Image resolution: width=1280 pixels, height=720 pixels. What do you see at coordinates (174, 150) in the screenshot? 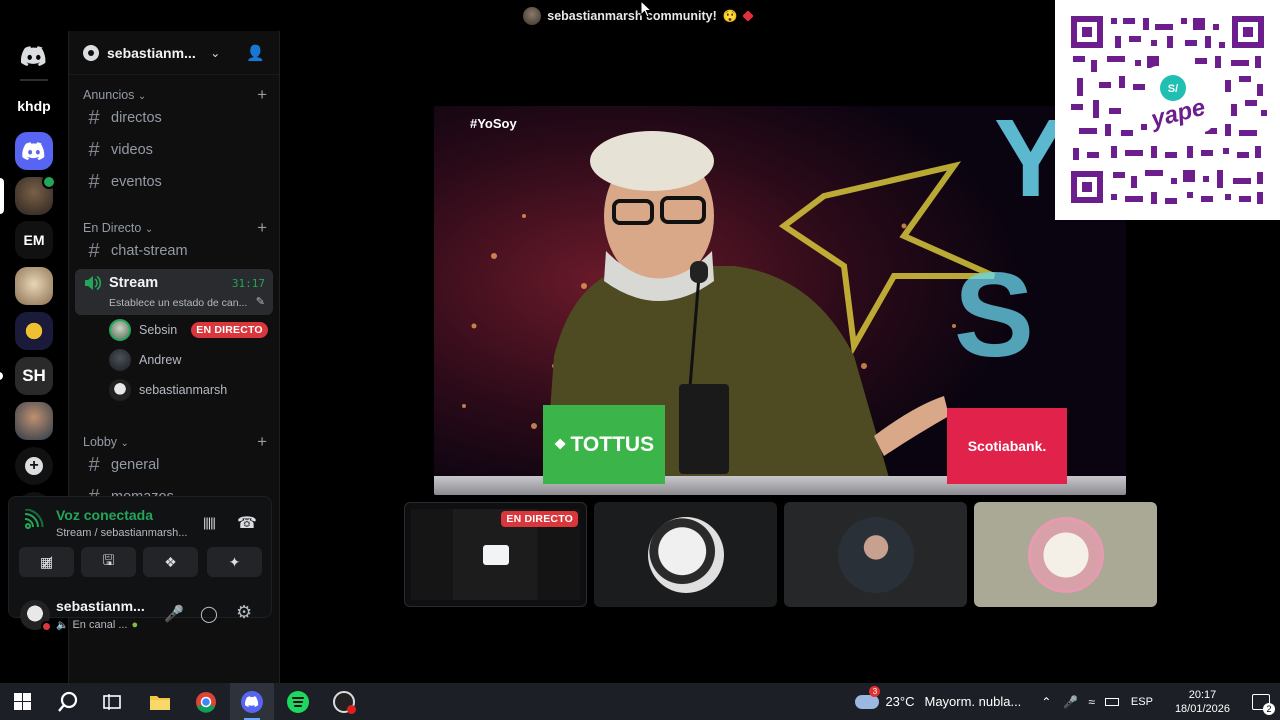
I see `channel-videos: # videos` at bounding box center [174, 150].